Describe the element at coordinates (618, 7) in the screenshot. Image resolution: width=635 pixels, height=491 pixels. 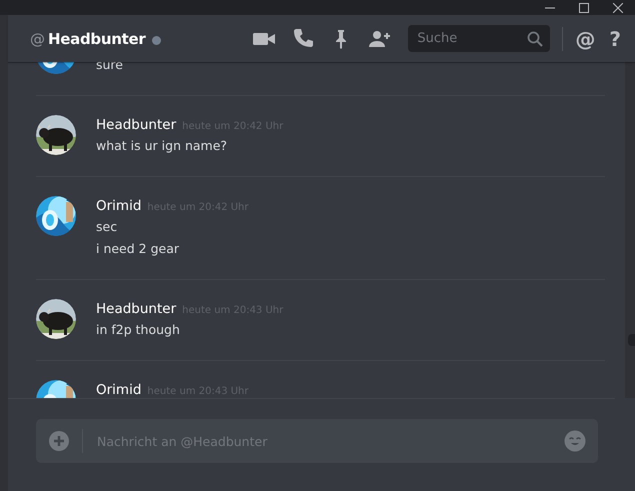
I see `close-icon` at that location.